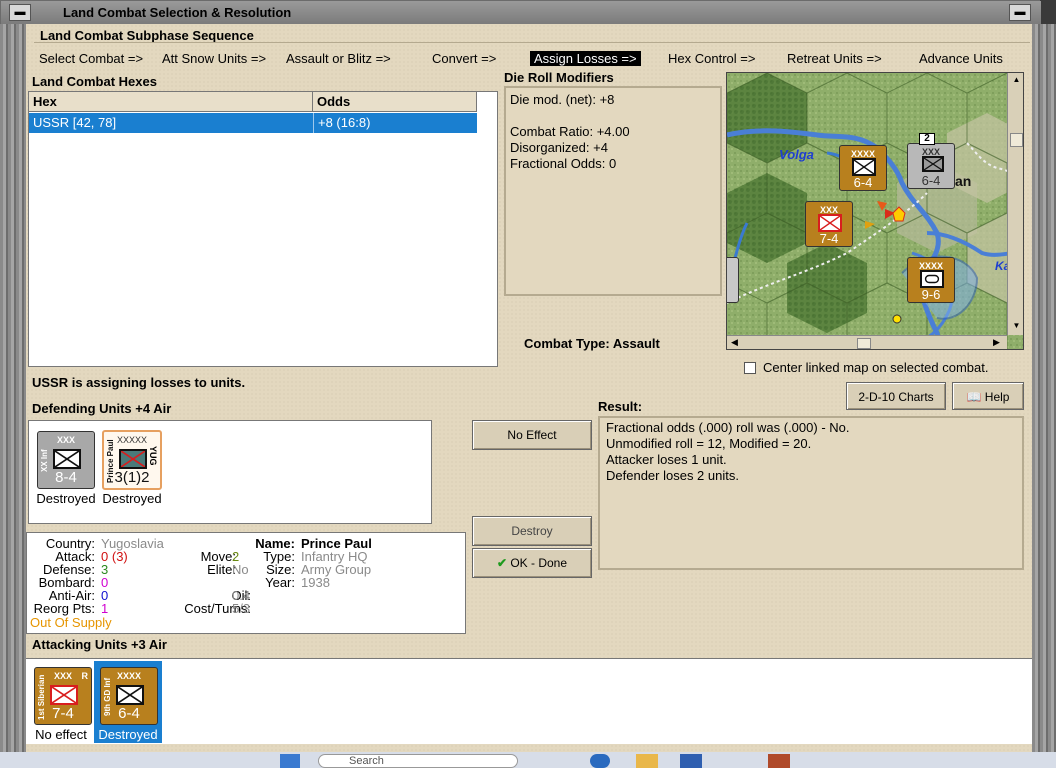 The image size is (1056, 768). What do you see at coordinates (734, 342) in the screenshot?
I see `scroll-left-icon: ◀` at bounding box center [734, 342].